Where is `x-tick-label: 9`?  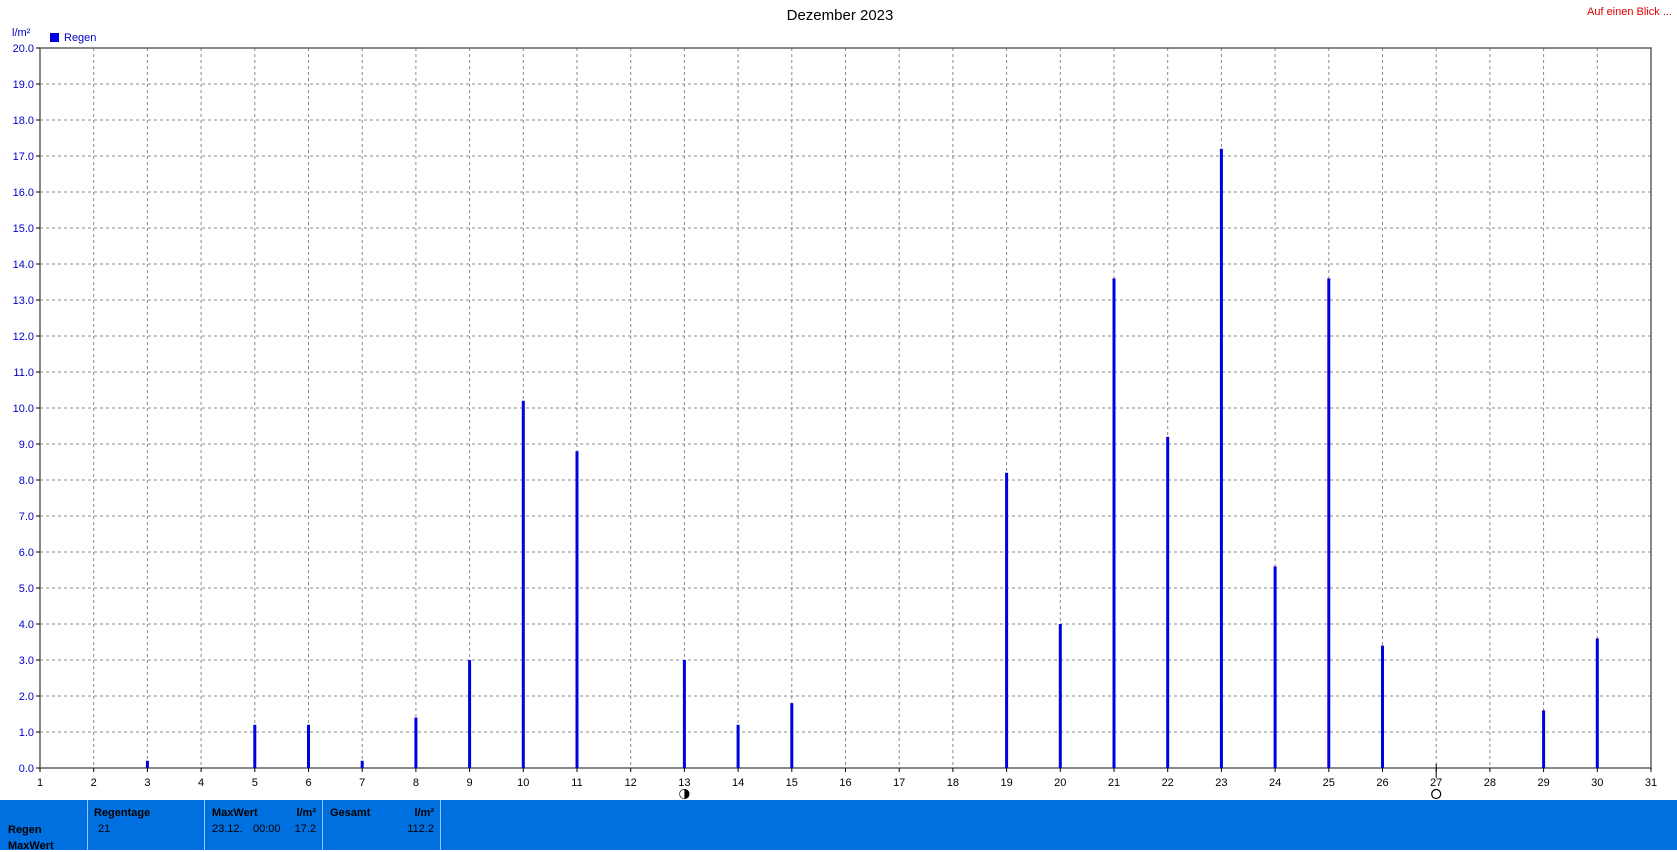
x-tick-label: 9 is located at coordinates (470, 783).